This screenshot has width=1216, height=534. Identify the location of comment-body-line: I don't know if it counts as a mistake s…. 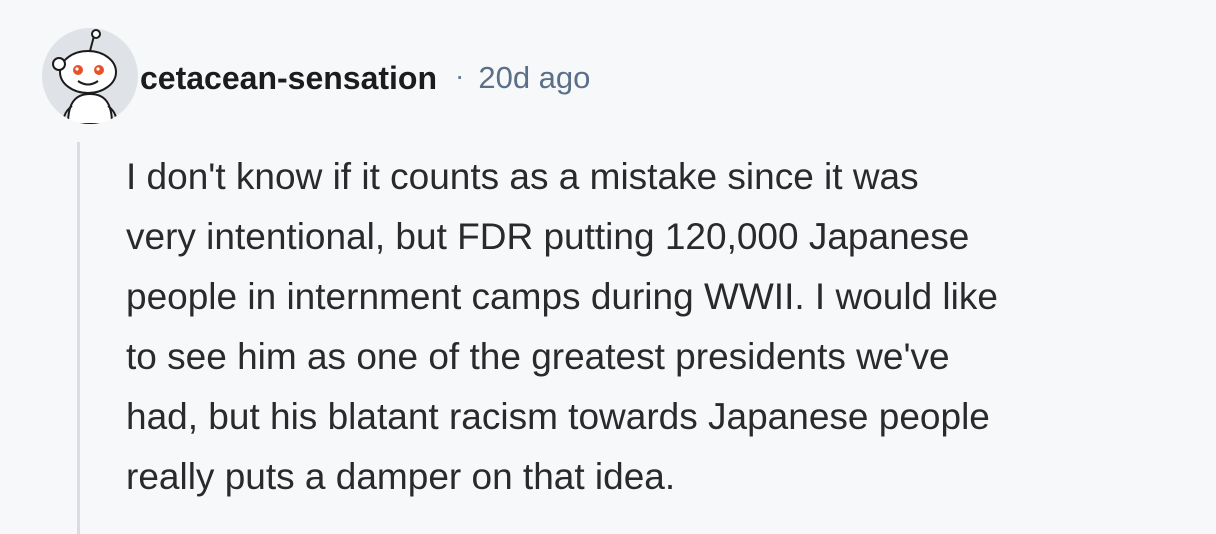
(522, 176).